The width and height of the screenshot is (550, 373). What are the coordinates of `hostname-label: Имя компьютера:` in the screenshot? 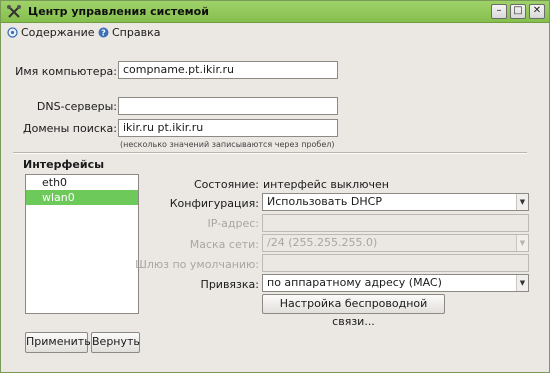 It's located at (66, 71).